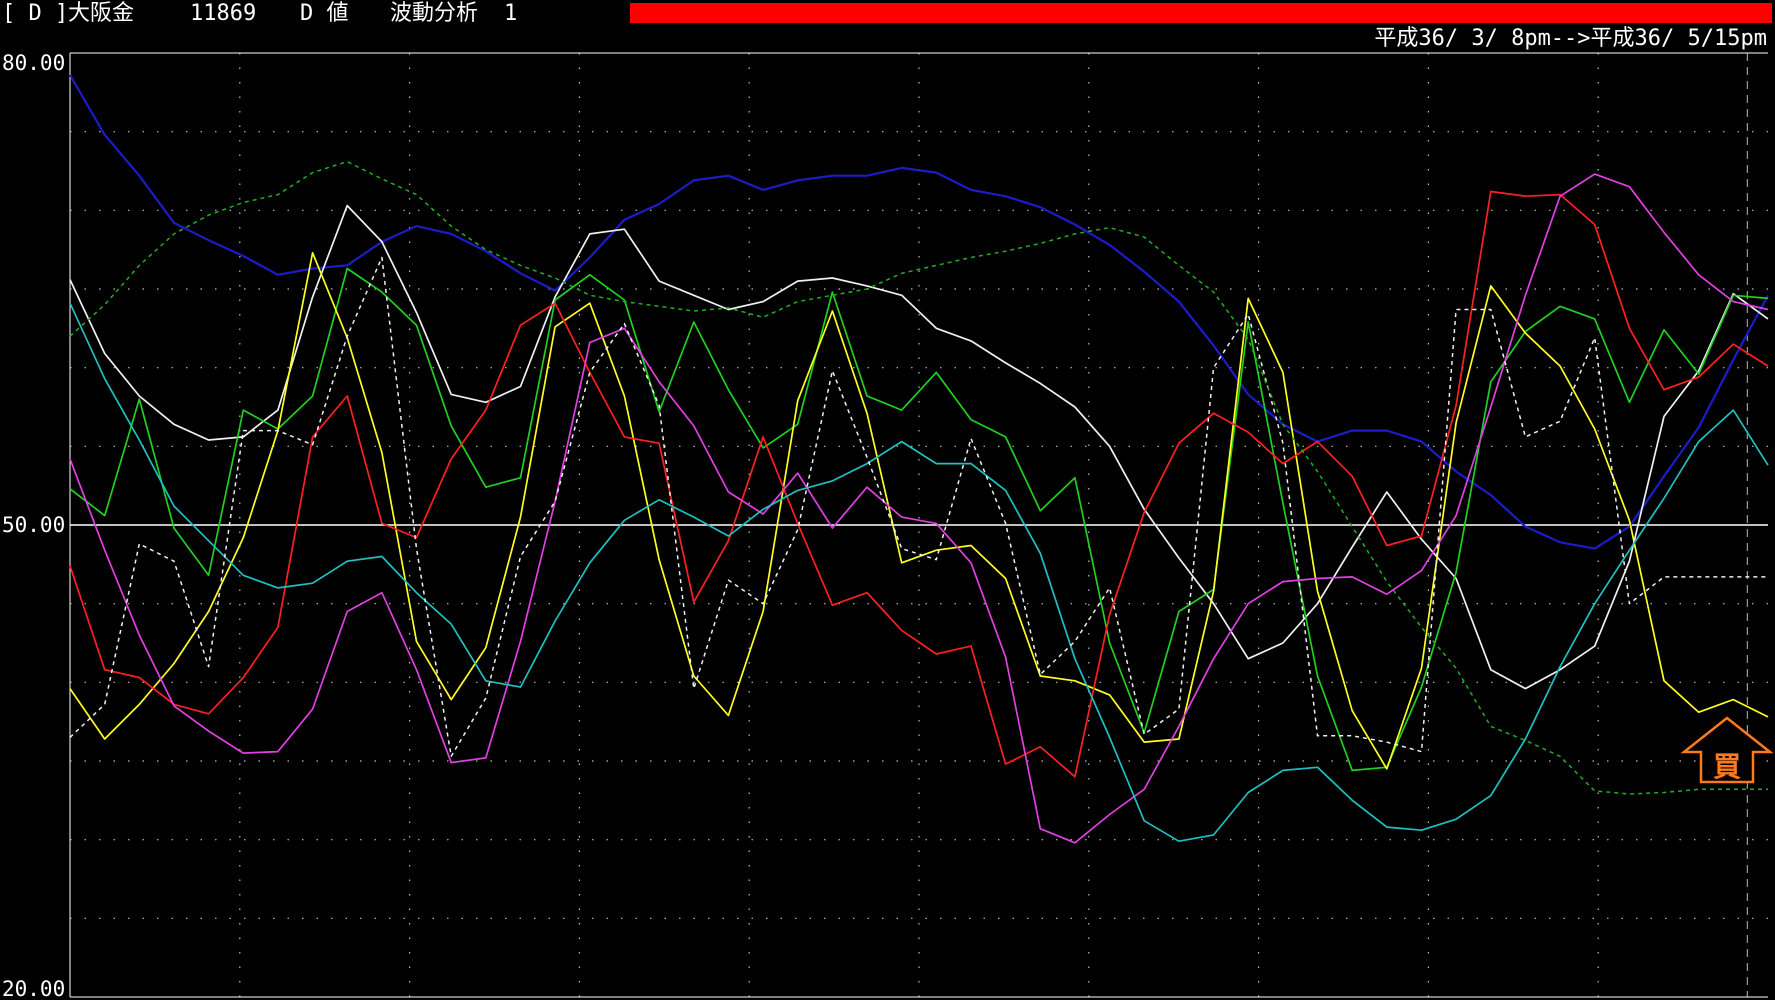 The width and height of the screenshot is (1775, 1000). What do you see at coordinates (1727, 766) in the screenshot?
I see `buy-signal-label: 買` at bounding box center [1727, 766].